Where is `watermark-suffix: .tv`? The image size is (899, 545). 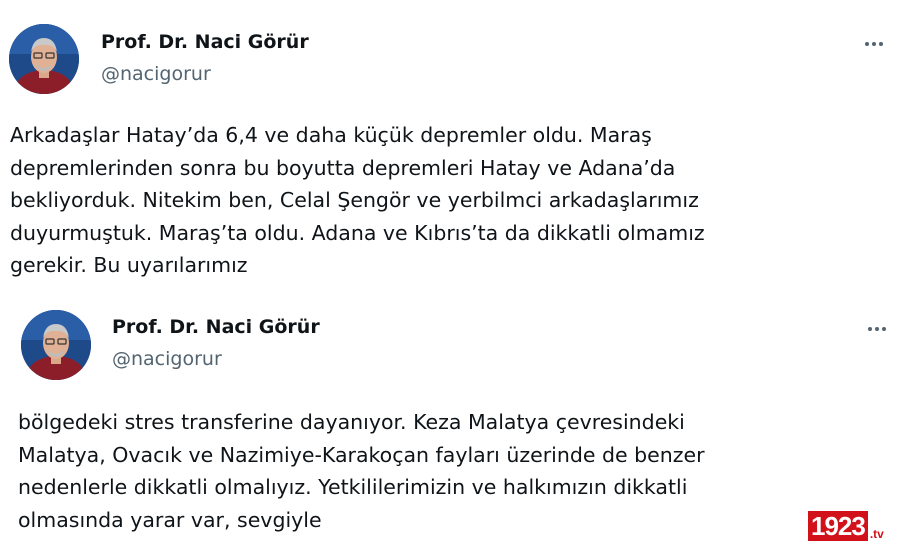
watermark-suffix: .tv is located at coordinates (876, 534).